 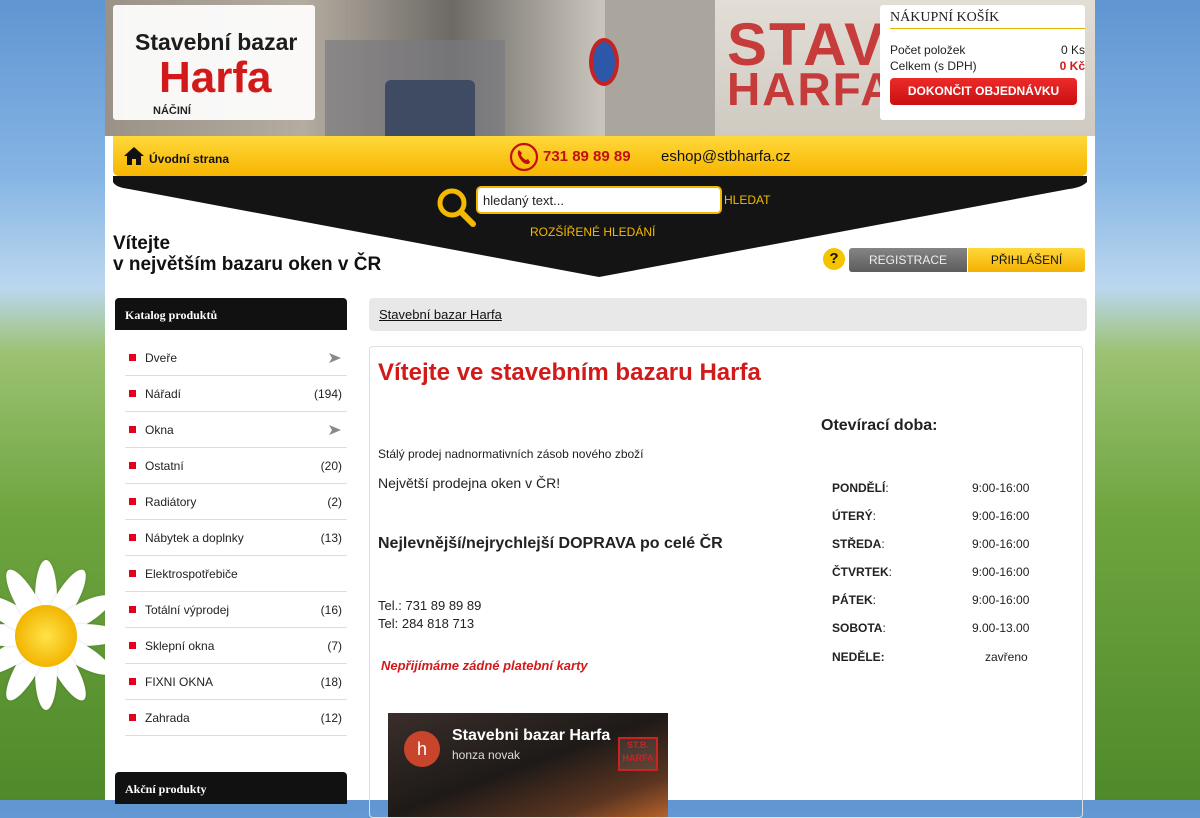 What do you see at coordinates (569, 372) in the screenshot?
I see `page-title: Vítejte ve stavebním bazaru Harfa` at bounding box center [569, 372].